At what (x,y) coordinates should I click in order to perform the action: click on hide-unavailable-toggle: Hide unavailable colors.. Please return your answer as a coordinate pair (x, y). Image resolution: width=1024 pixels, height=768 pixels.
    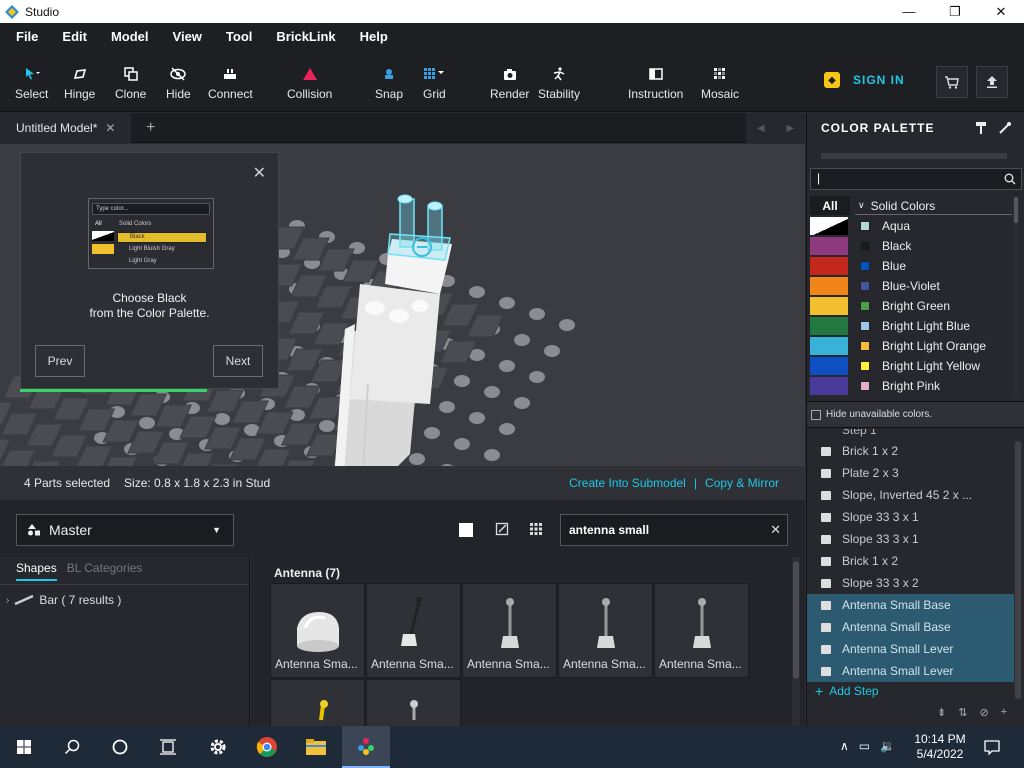
    Looking at the image, I should click on (915, 414).